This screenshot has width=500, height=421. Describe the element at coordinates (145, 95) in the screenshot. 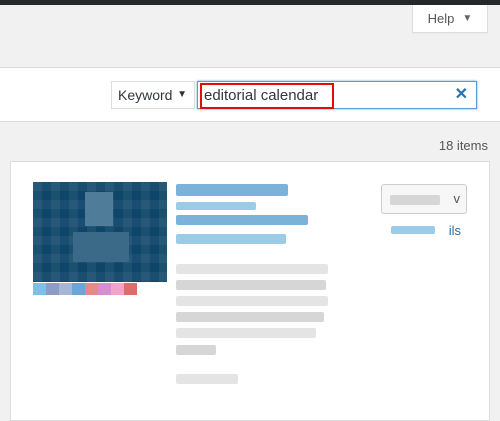

I see `search-type-label: Keyword` at that location.